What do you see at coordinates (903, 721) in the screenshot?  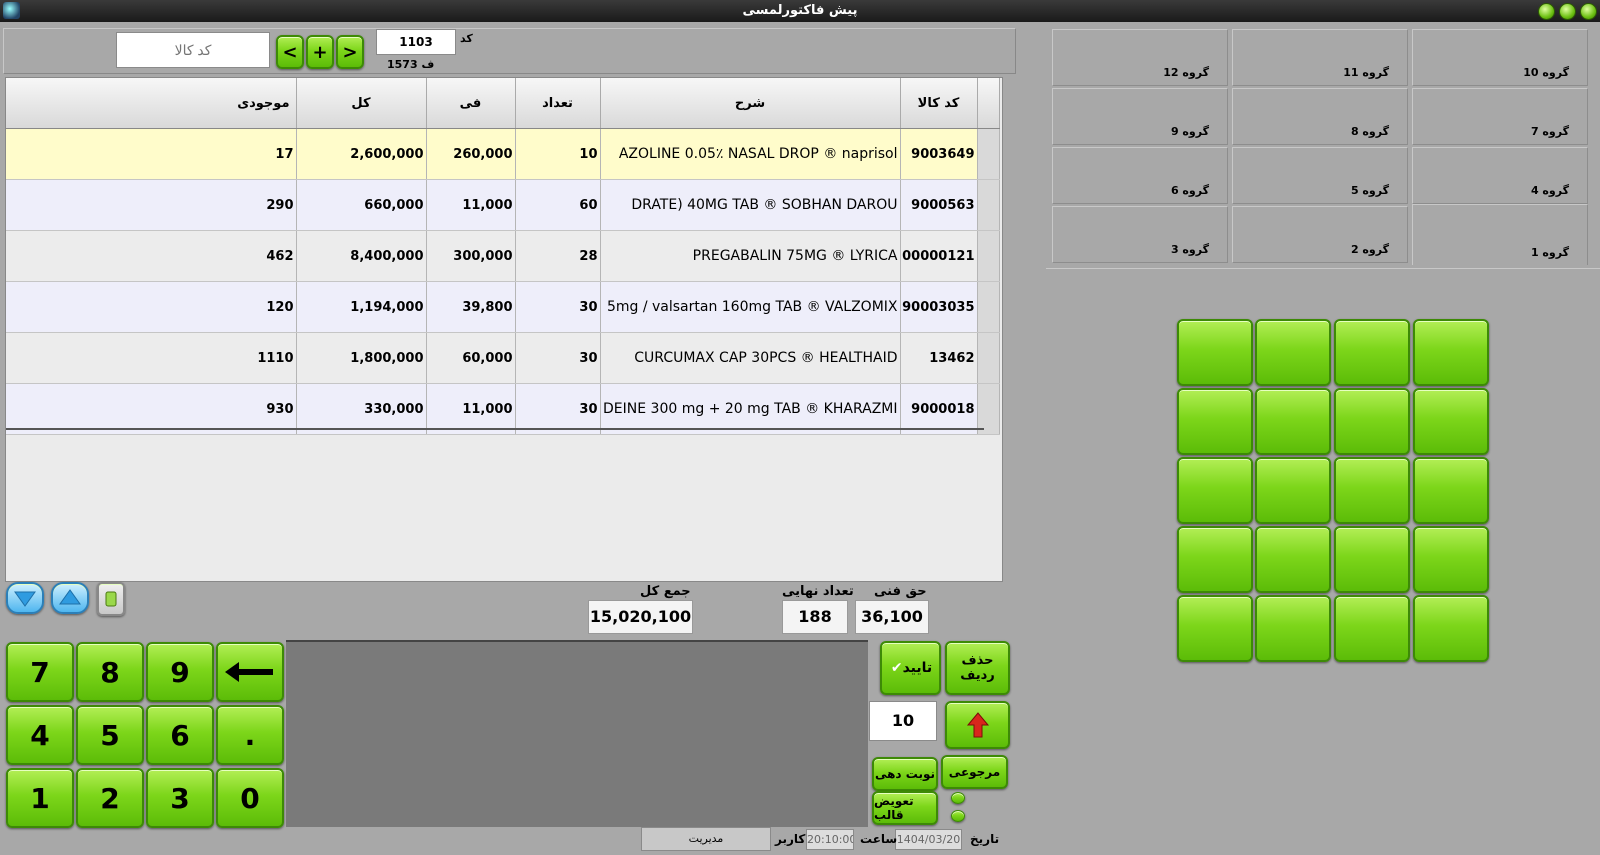 I see `quantity-input: 10` at bounding box center [903, 721].